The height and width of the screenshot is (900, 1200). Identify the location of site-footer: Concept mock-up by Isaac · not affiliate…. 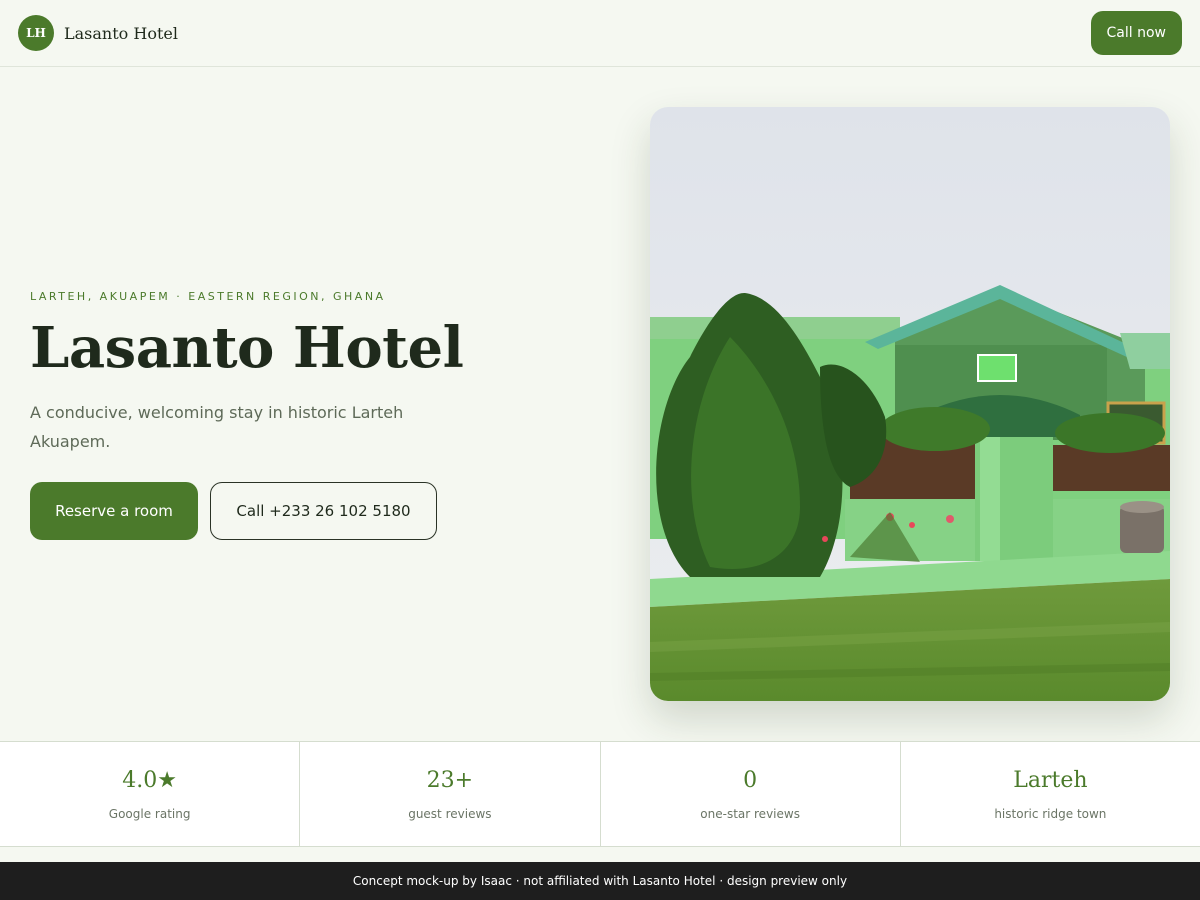
(600, 881).